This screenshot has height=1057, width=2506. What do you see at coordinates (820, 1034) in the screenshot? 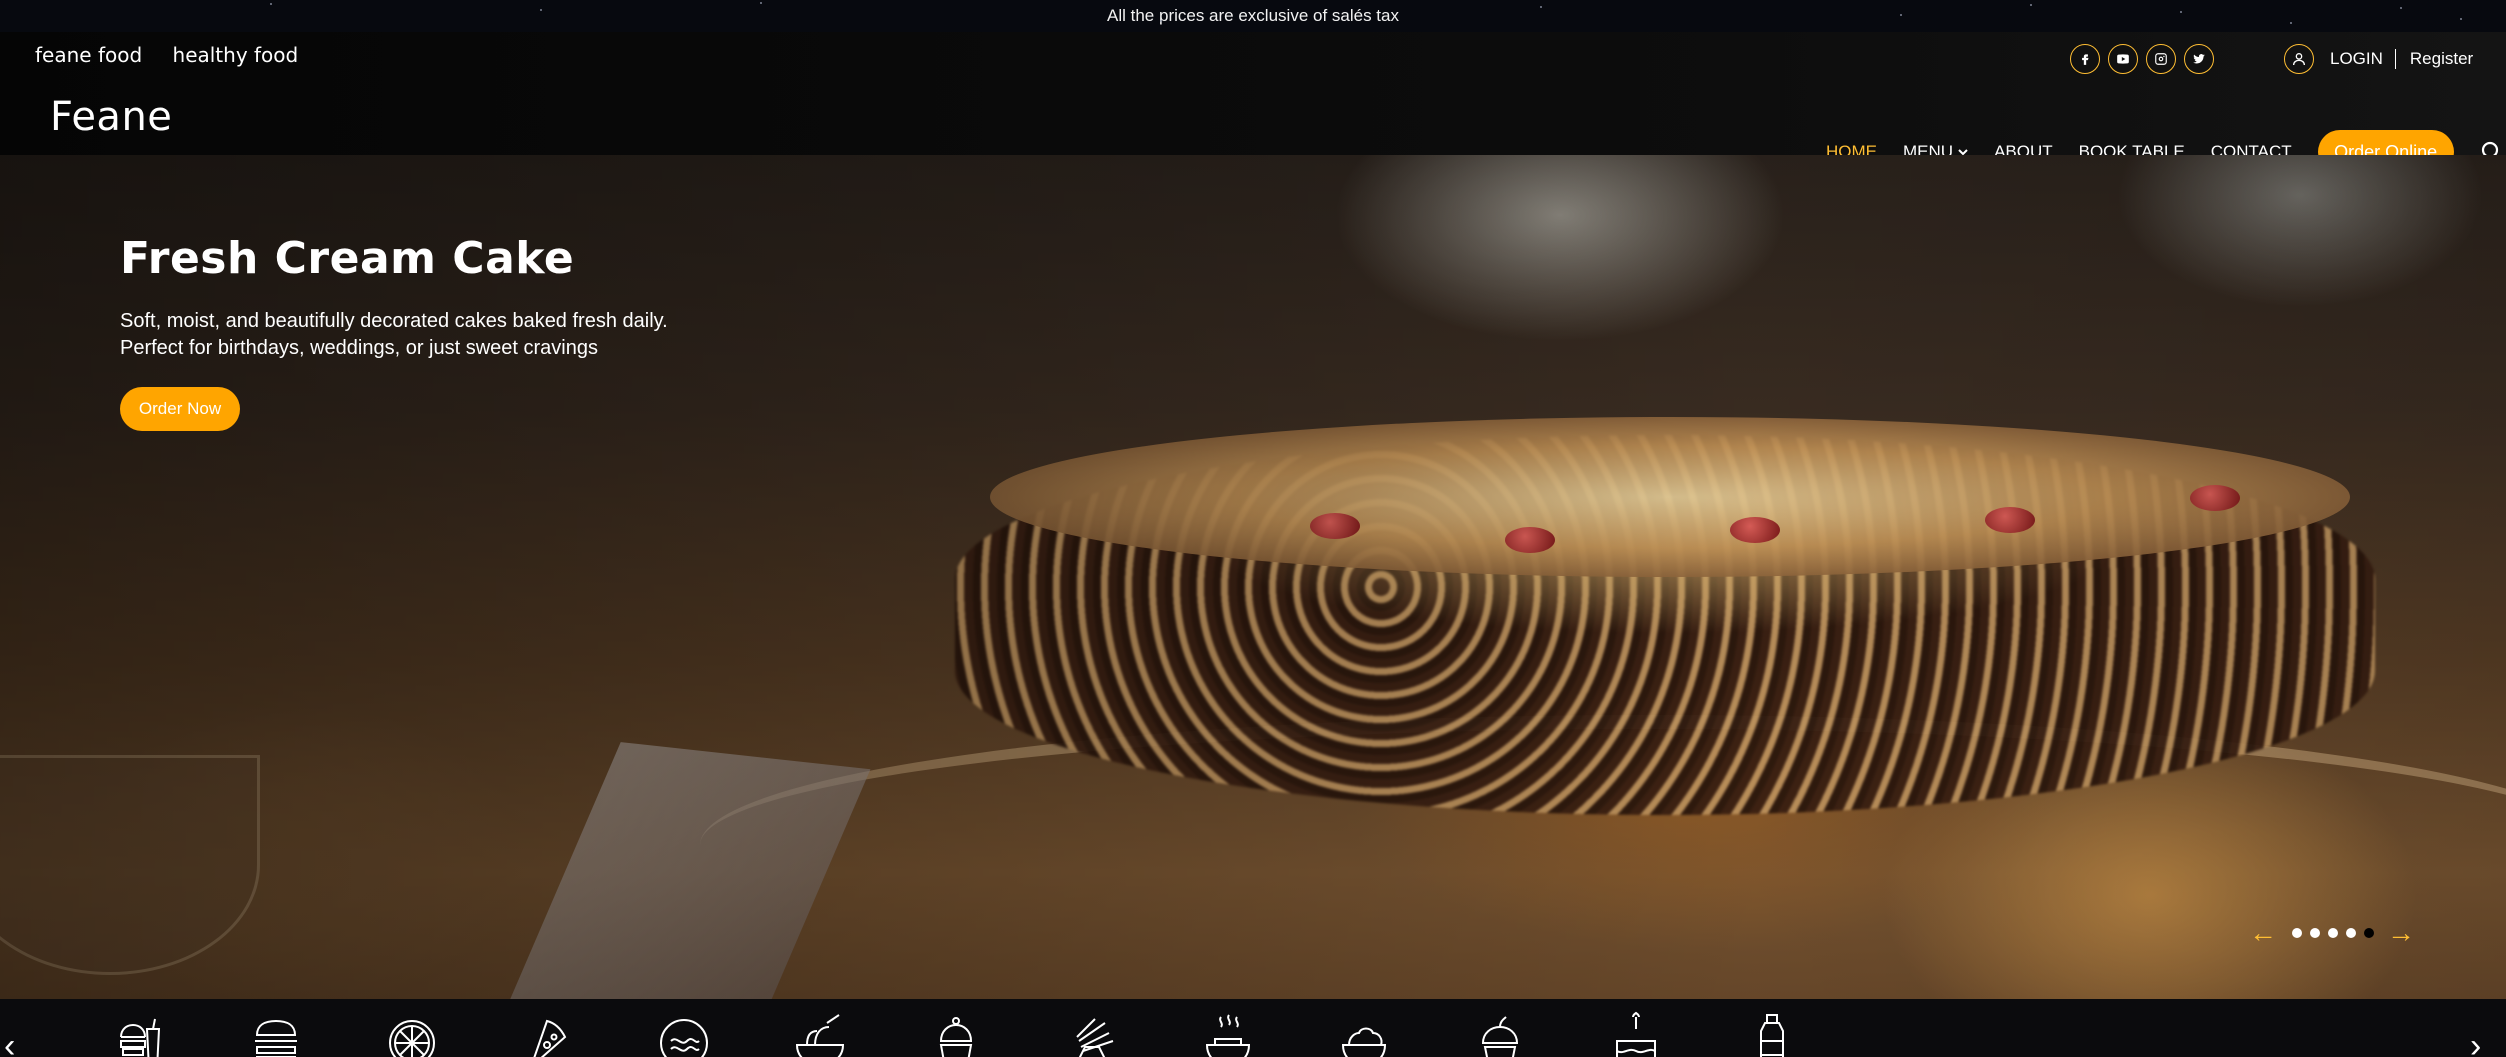
I see `noodles-icon` at bounding box center [820, 1034].